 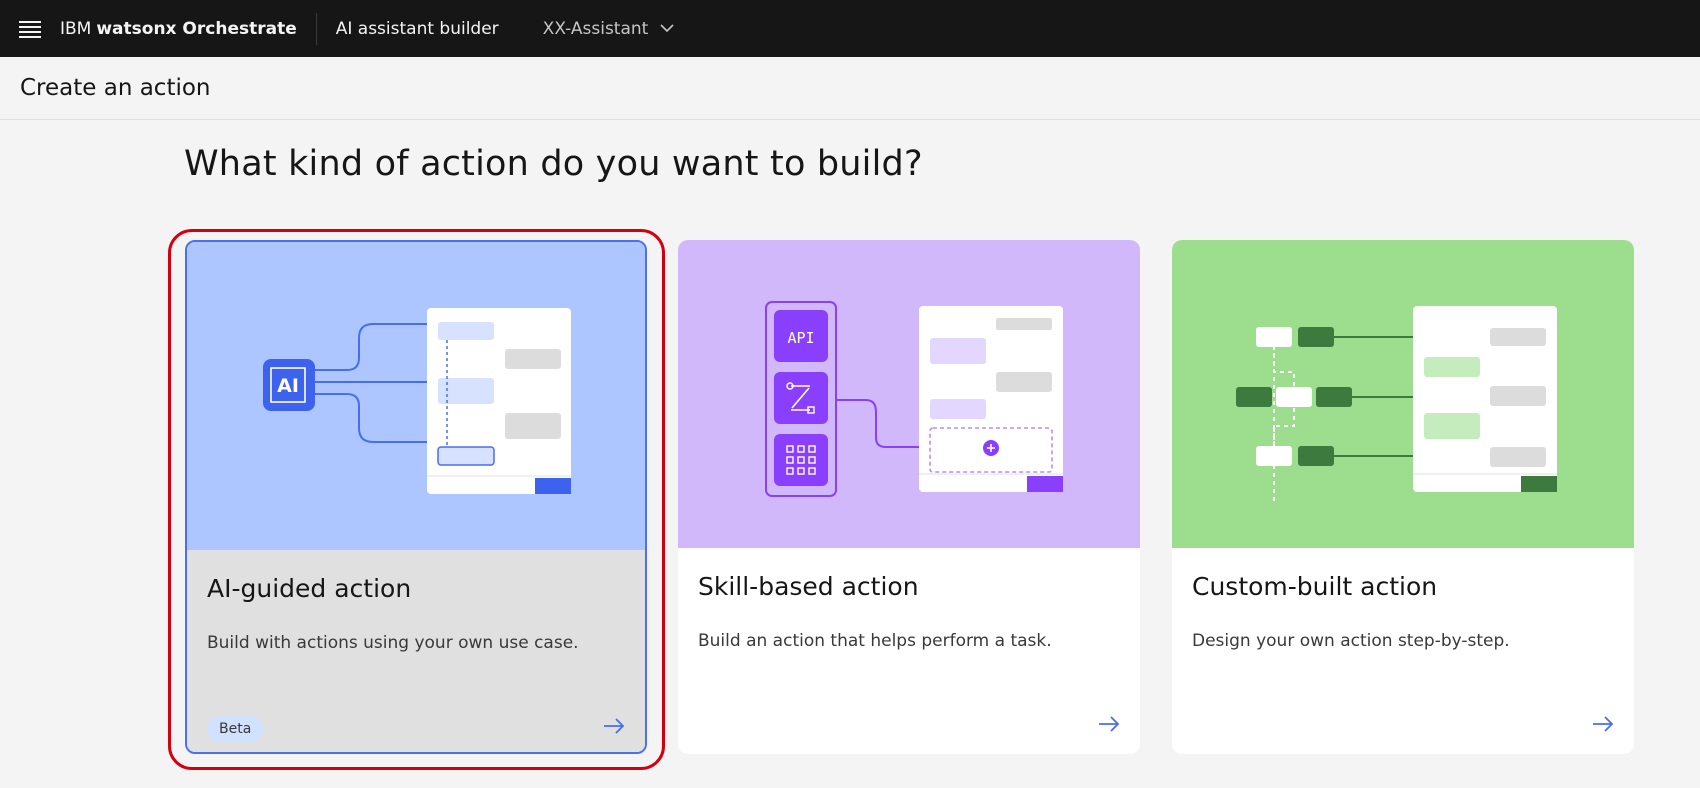 I want to click on page-header: Create an action, so click(x=850, y=88).